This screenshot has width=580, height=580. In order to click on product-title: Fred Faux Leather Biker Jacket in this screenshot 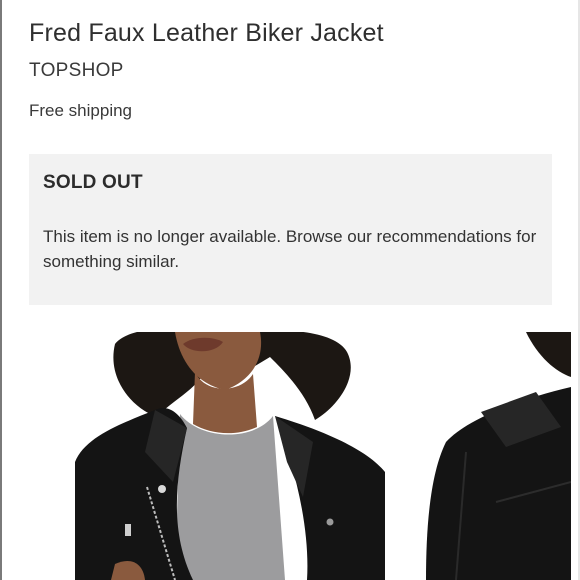, I will do `click(206, 33)`.